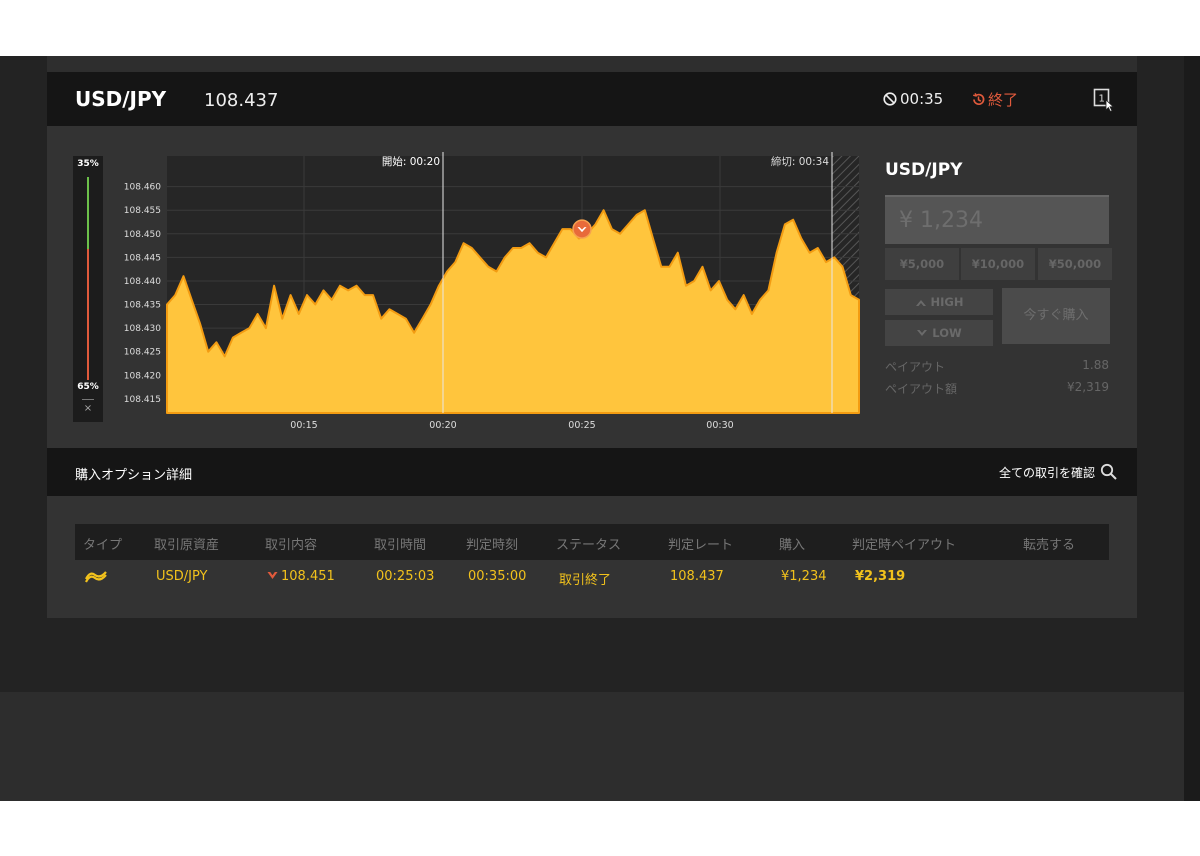  Describe the element at coordinates (592, 99) in the screenshot. I see `trade-header: USD/JPY 108.437 00:35 終了 1` at that location.